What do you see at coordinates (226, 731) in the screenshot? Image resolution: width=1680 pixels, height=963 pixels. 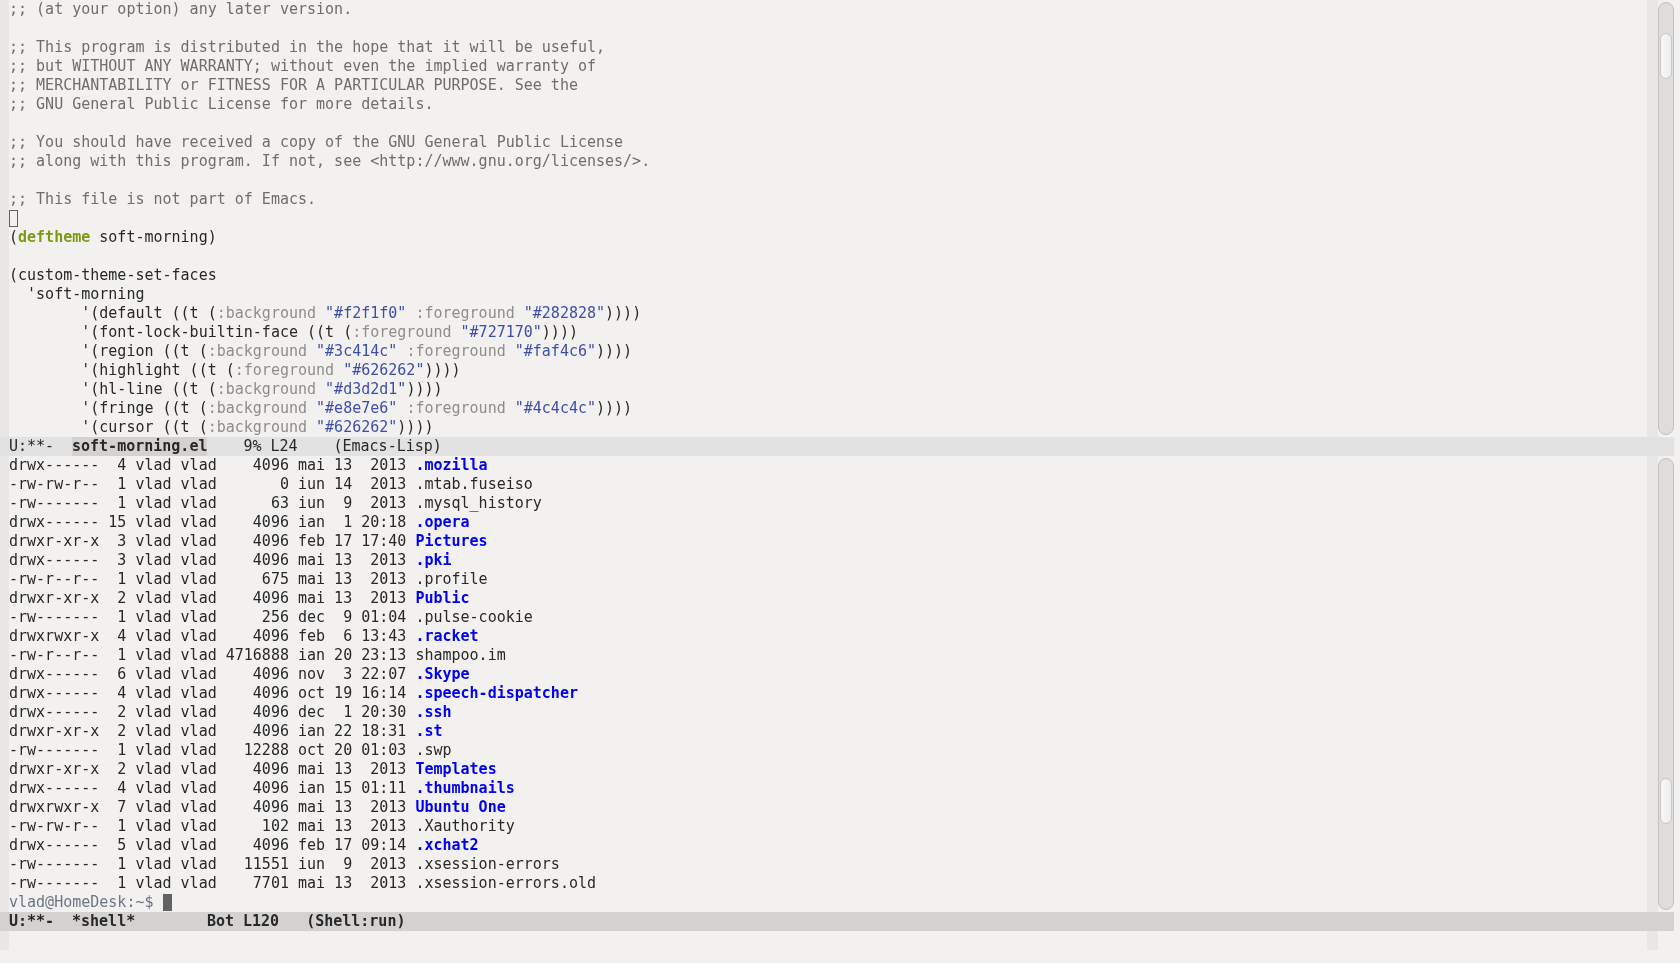 I see `file-listing-line: drwxr-xr-x 2 vlad vlad 4096 ian 22 18:31 .st` at bounding box center [226, 731].